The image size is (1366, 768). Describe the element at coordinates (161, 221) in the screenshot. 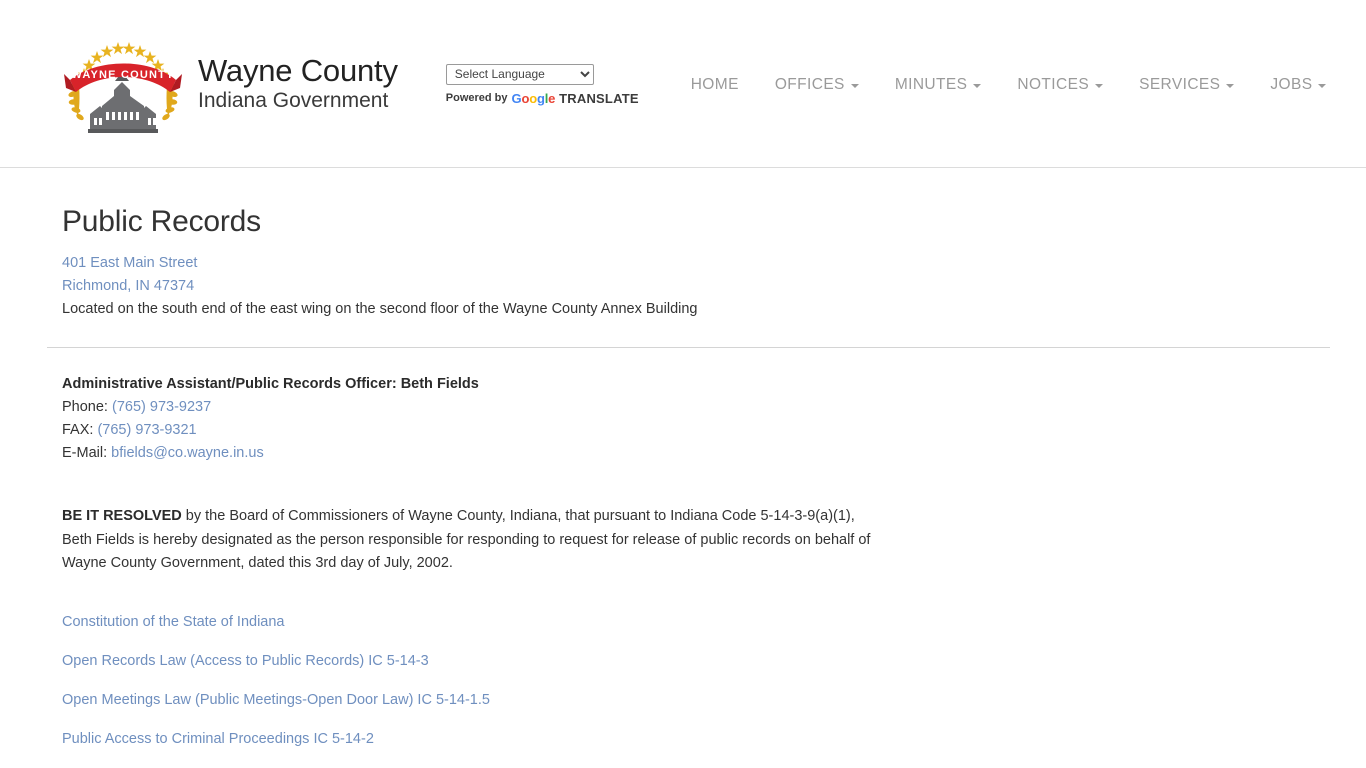

I see `page-title: Public Records` at that location.